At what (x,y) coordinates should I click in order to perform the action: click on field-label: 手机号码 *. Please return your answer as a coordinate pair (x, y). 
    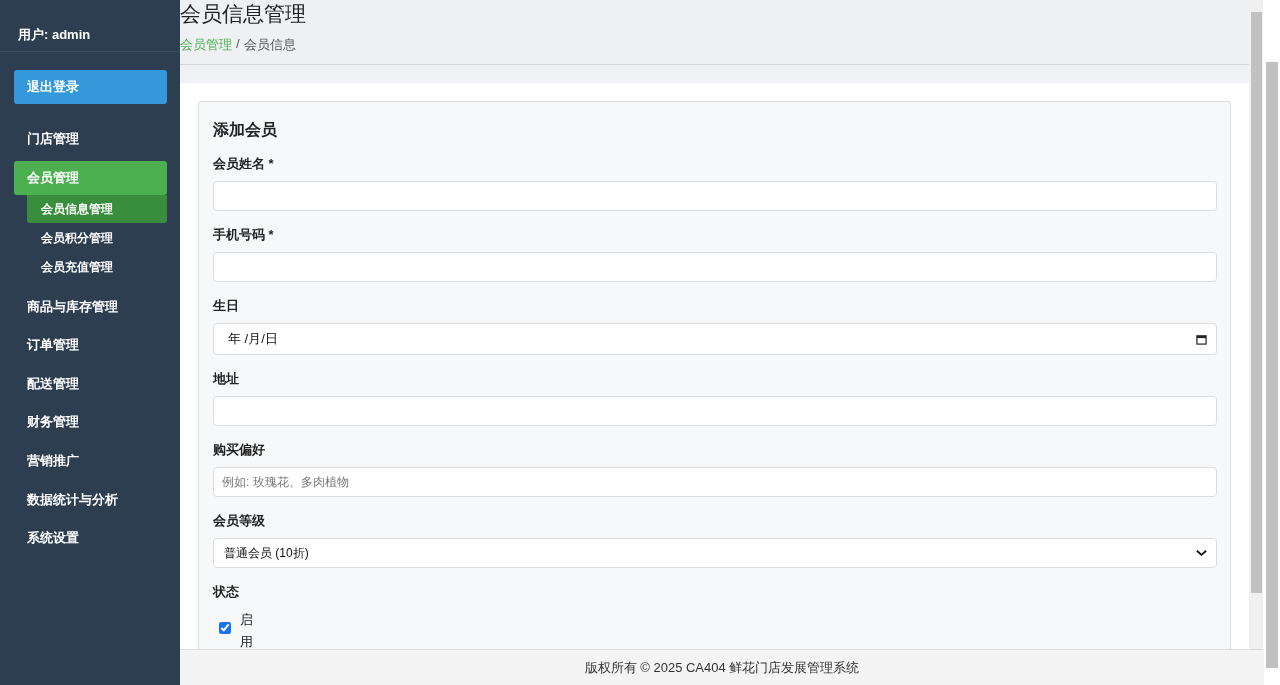
    Looking at the image, I should click on (244, 235).